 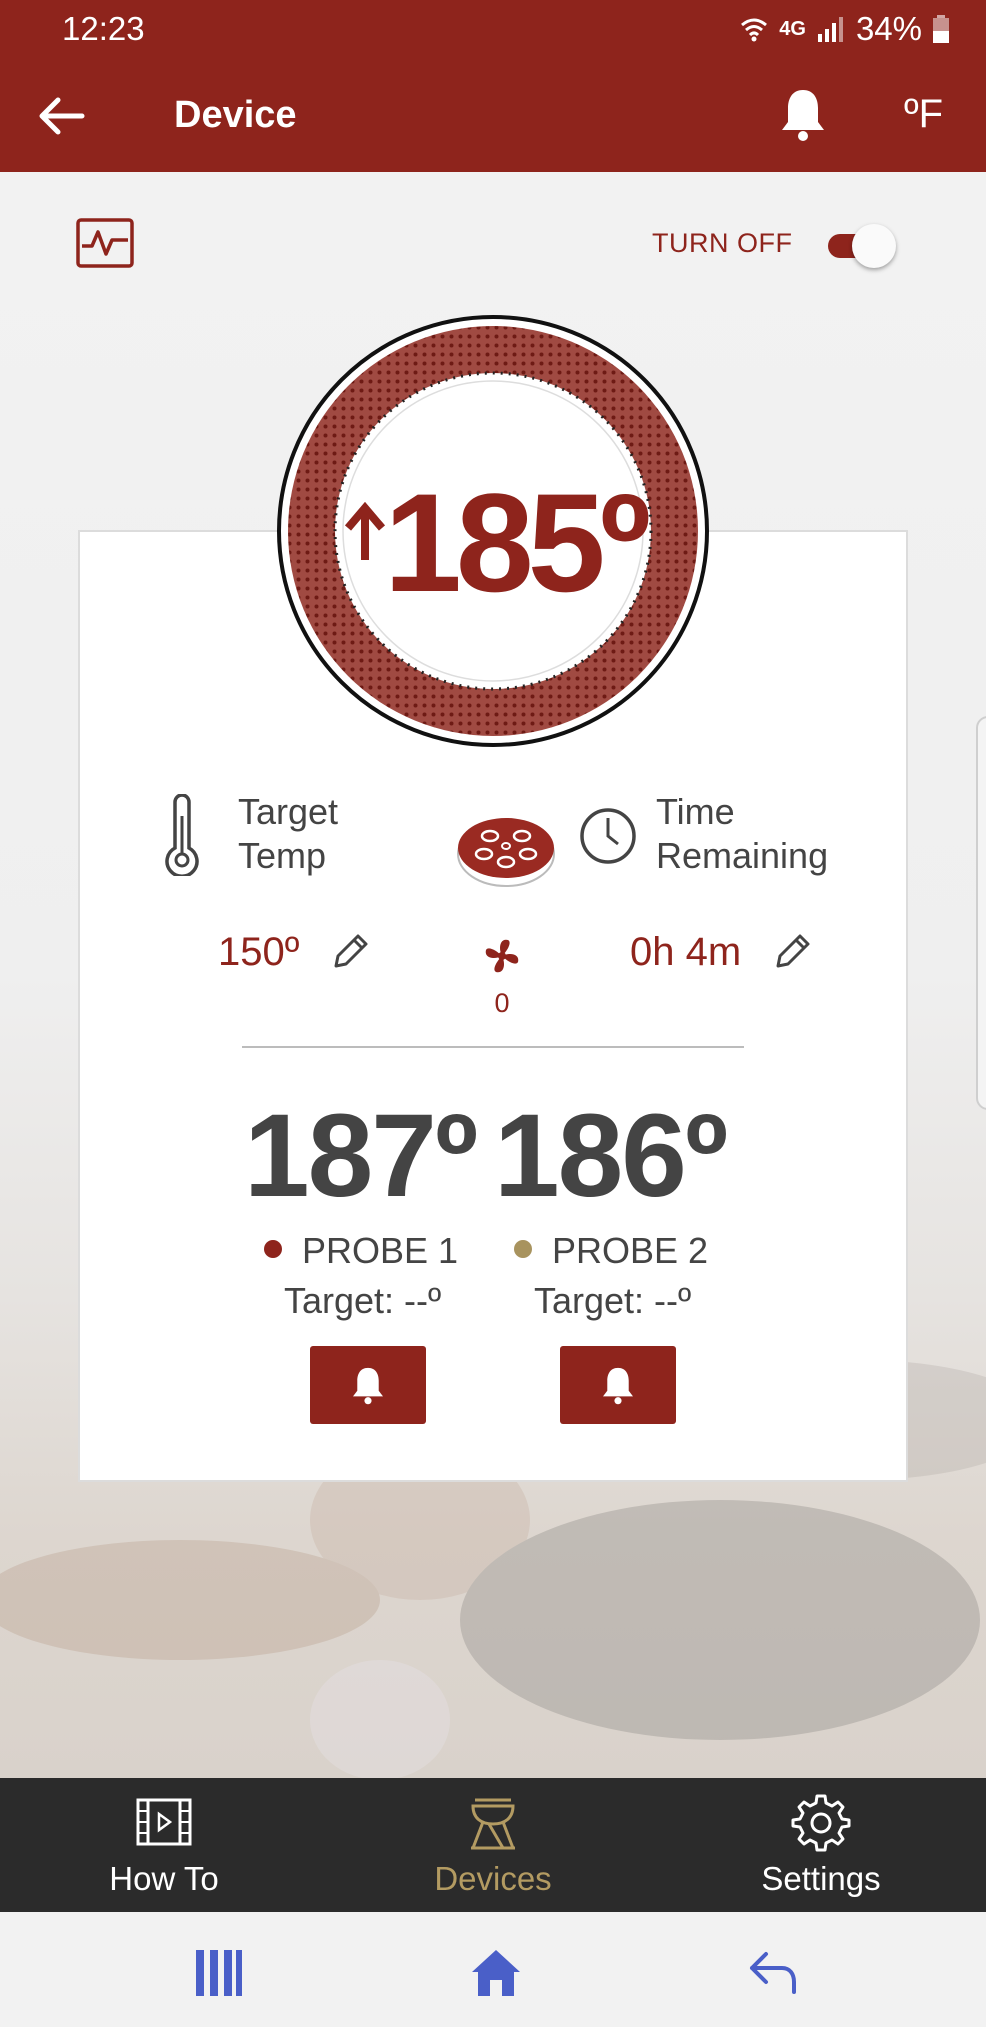 I want to click on probe-1-color-dot, so click(x=273, y=1249).